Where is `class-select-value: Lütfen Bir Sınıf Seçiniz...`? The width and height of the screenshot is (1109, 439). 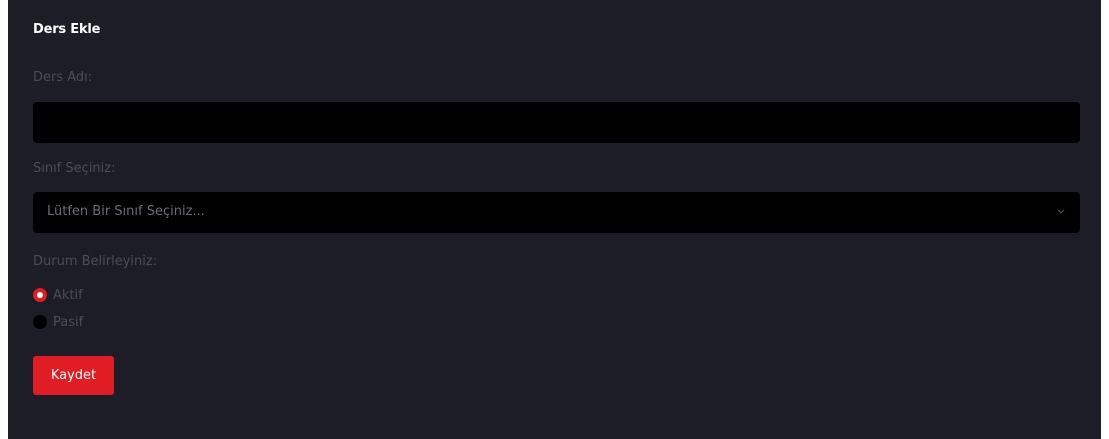
class-select-value: Lütfen Bir Sınıf Seçiniz... is located at coordinates (126, 211).